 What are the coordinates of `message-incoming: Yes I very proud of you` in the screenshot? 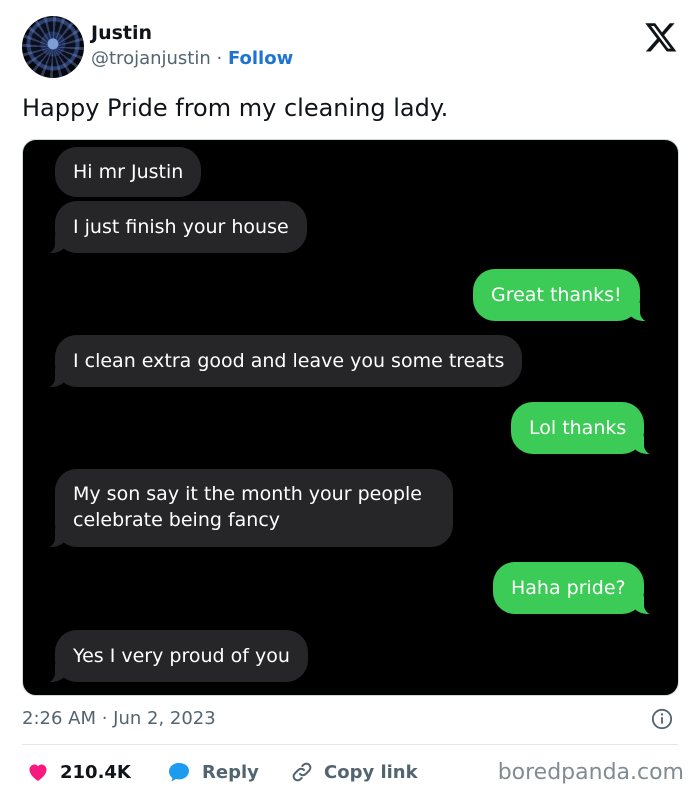 It's located at (175, 656).